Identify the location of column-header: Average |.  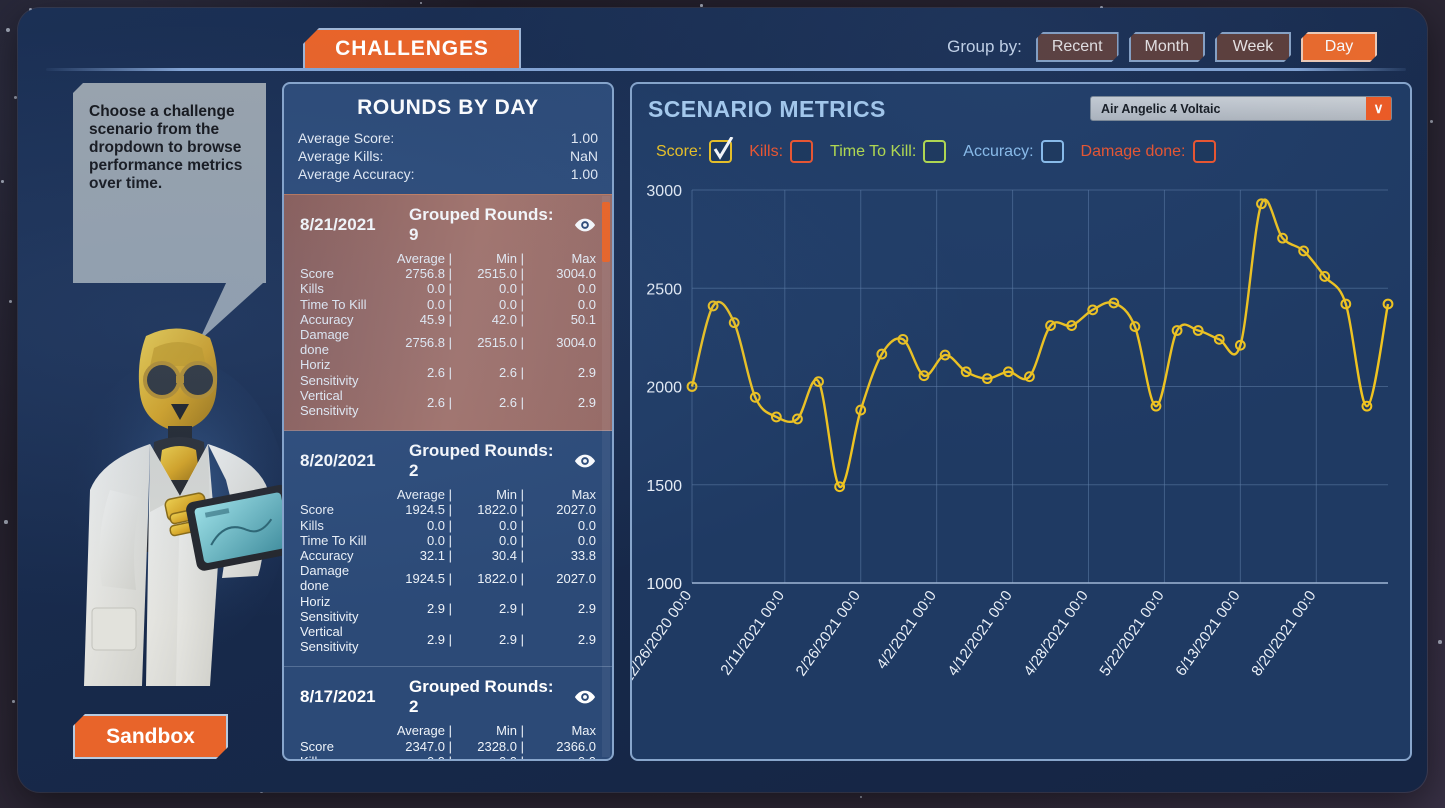
(424, 731).